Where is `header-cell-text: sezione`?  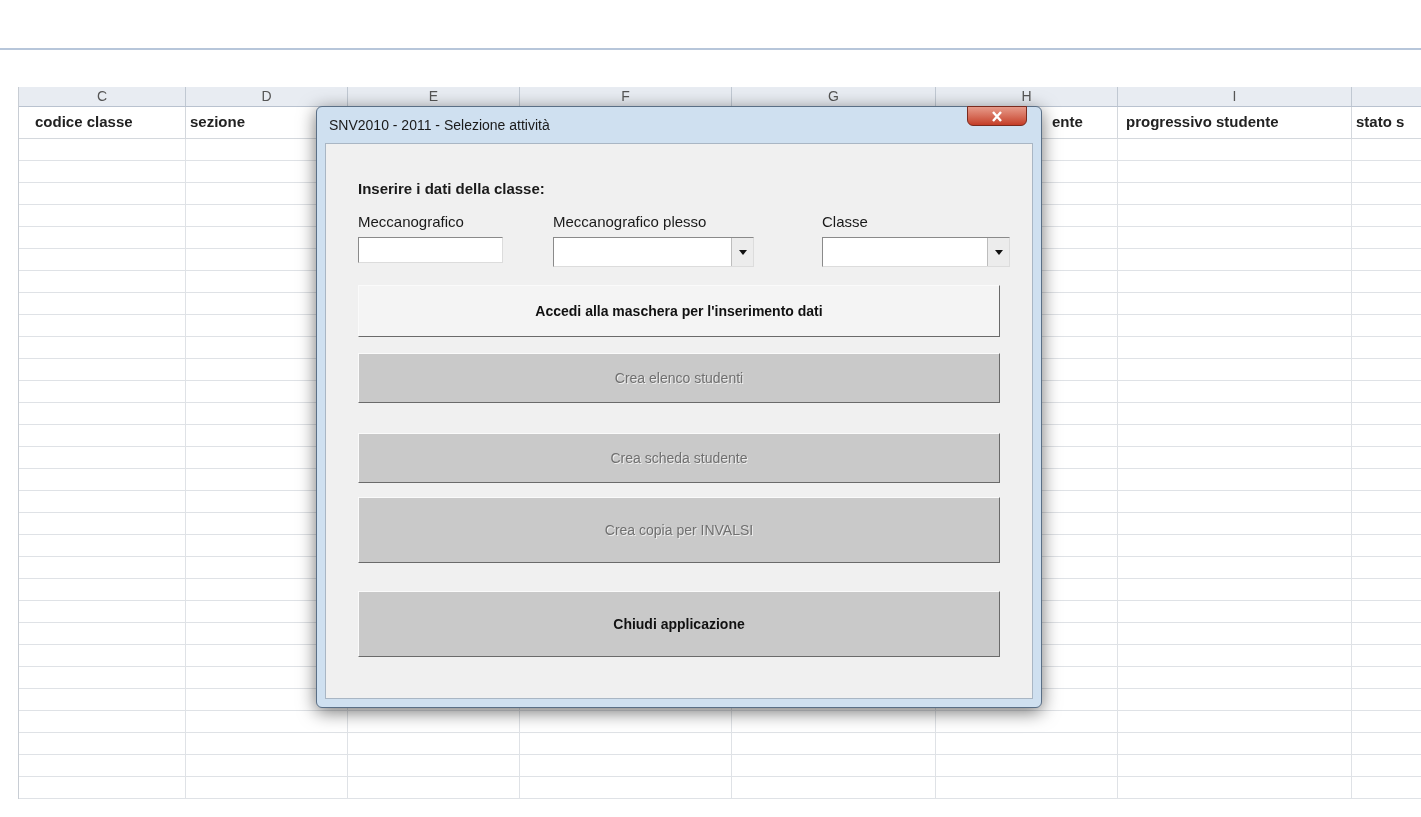
header-cell-text: sezione is located at coordinates (218, 122).